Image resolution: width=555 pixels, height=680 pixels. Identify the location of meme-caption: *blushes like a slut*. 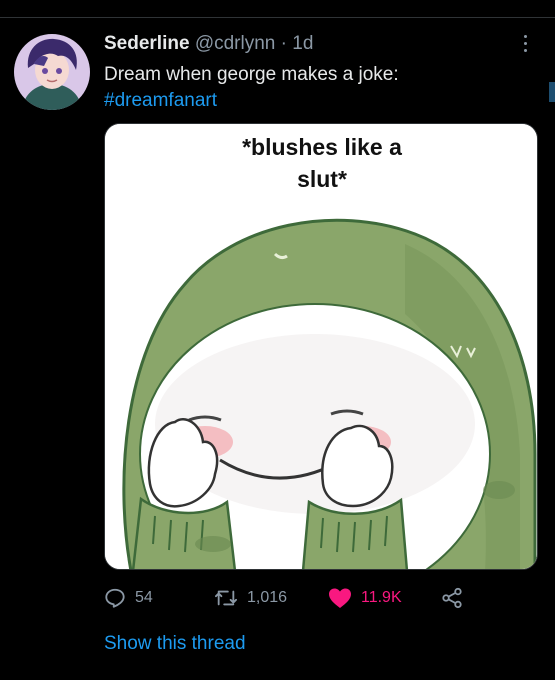
(321, 163).